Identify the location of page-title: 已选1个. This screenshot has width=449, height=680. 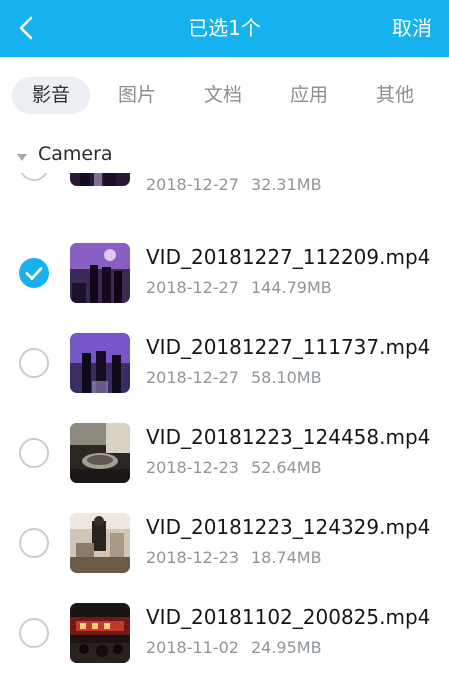
(224, 28).